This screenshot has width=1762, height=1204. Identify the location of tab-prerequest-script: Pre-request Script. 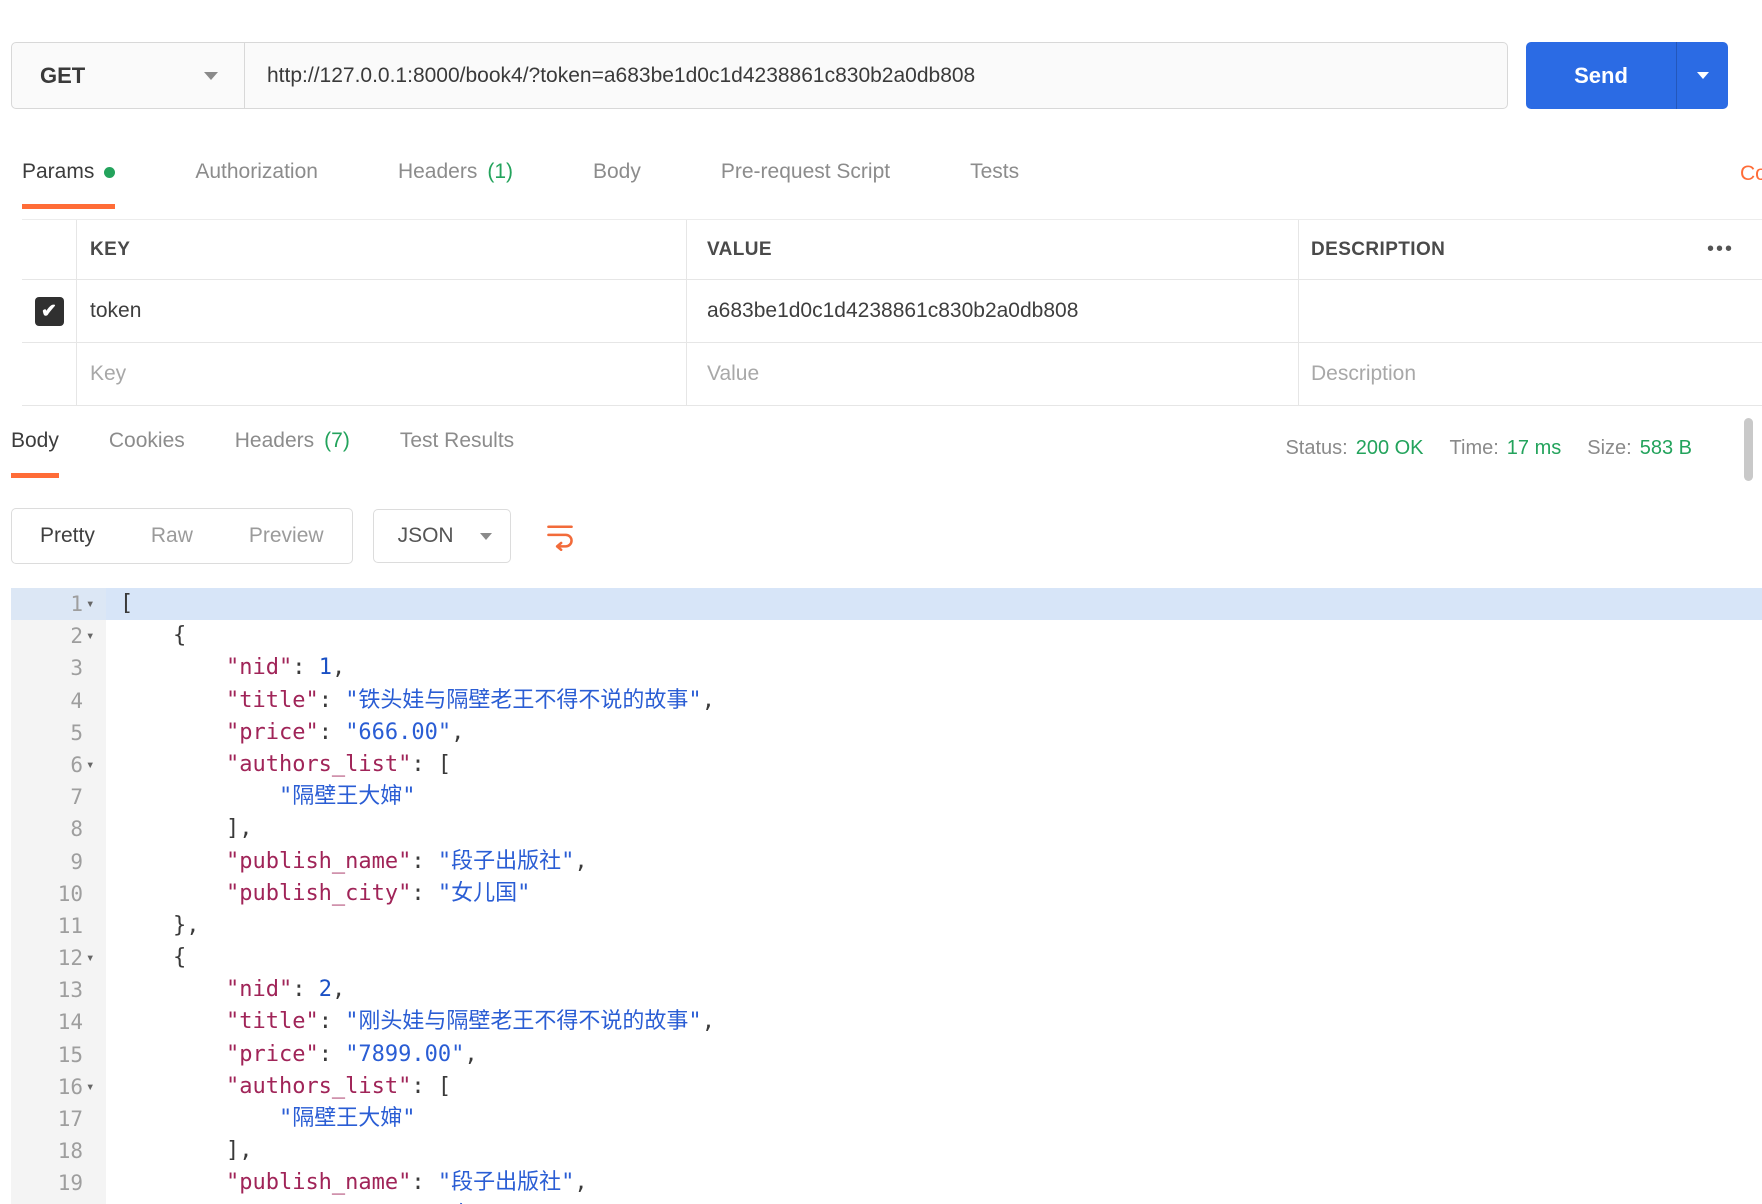
(805, 180).